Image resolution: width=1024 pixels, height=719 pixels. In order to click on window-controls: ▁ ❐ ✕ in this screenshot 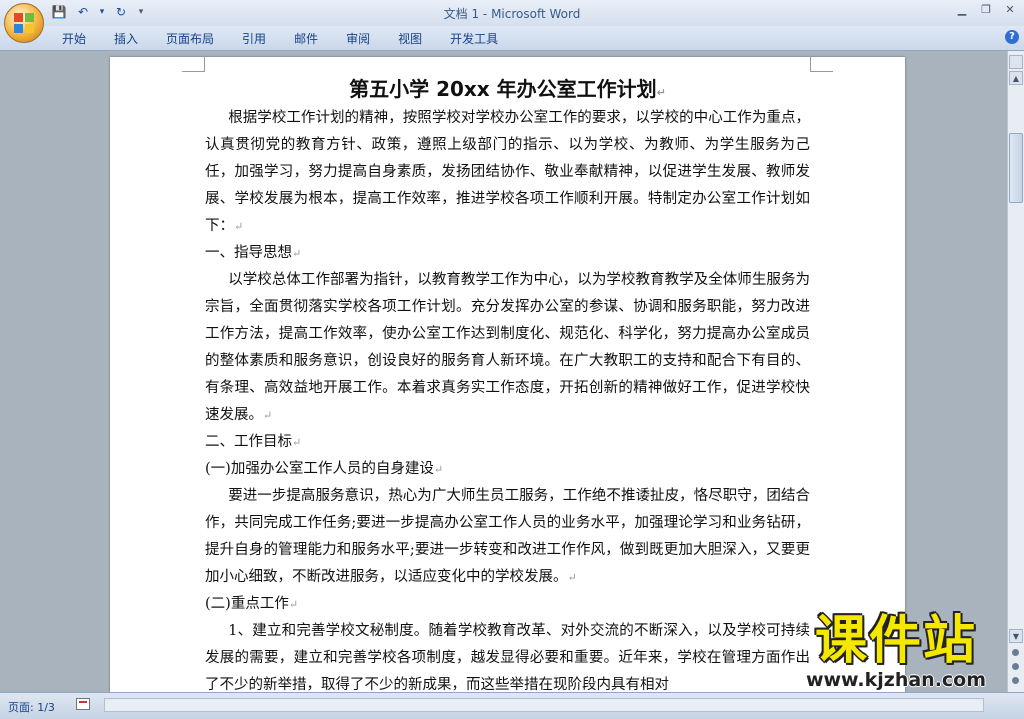, I will do `click(986, 10)`.